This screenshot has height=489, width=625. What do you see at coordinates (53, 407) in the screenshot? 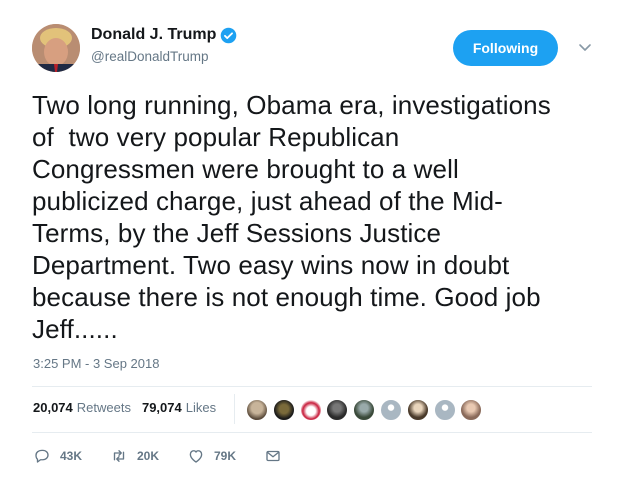
I see `retweets-count: 20,074` at bounding box center [53, 407].